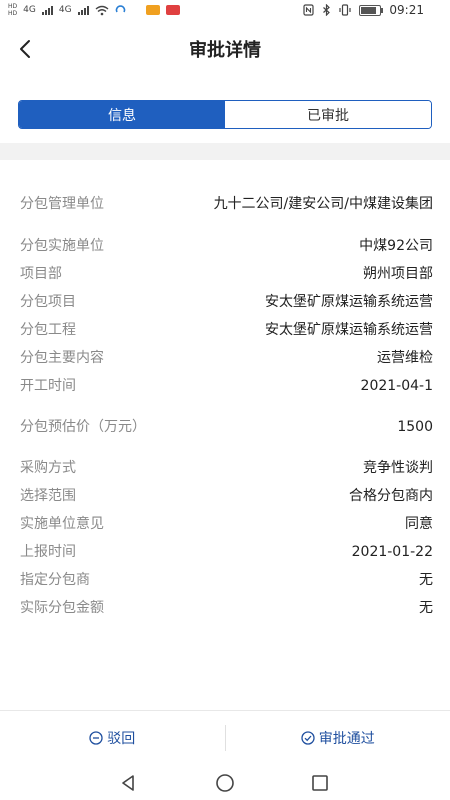 The width and height of the screenshot is (450, 800). I want to click on field-row-implementing-unit: 分包实施单位 中煤92公司, so click(225, 246).